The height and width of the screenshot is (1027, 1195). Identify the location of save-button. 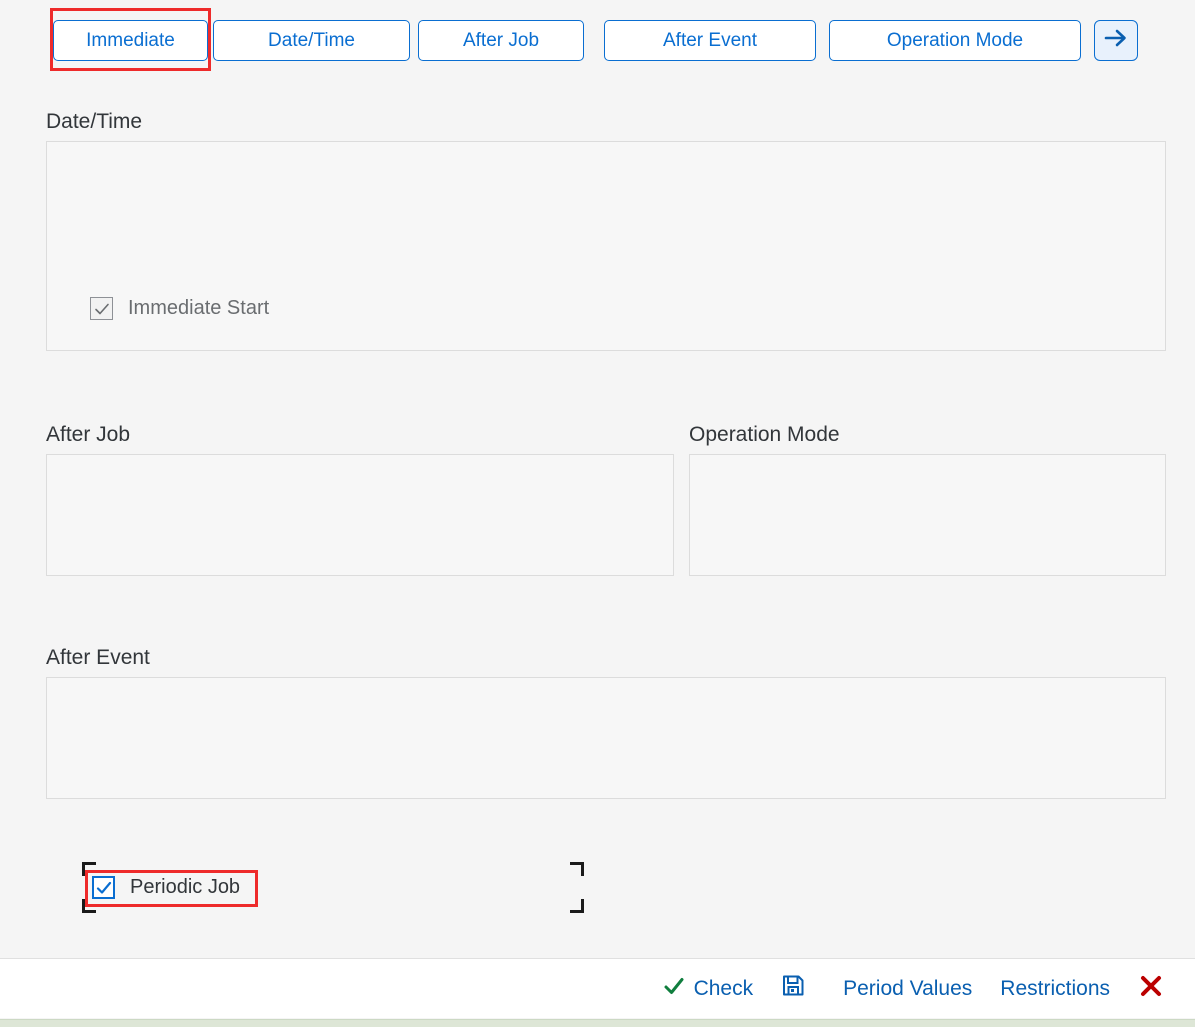
(798, 988).